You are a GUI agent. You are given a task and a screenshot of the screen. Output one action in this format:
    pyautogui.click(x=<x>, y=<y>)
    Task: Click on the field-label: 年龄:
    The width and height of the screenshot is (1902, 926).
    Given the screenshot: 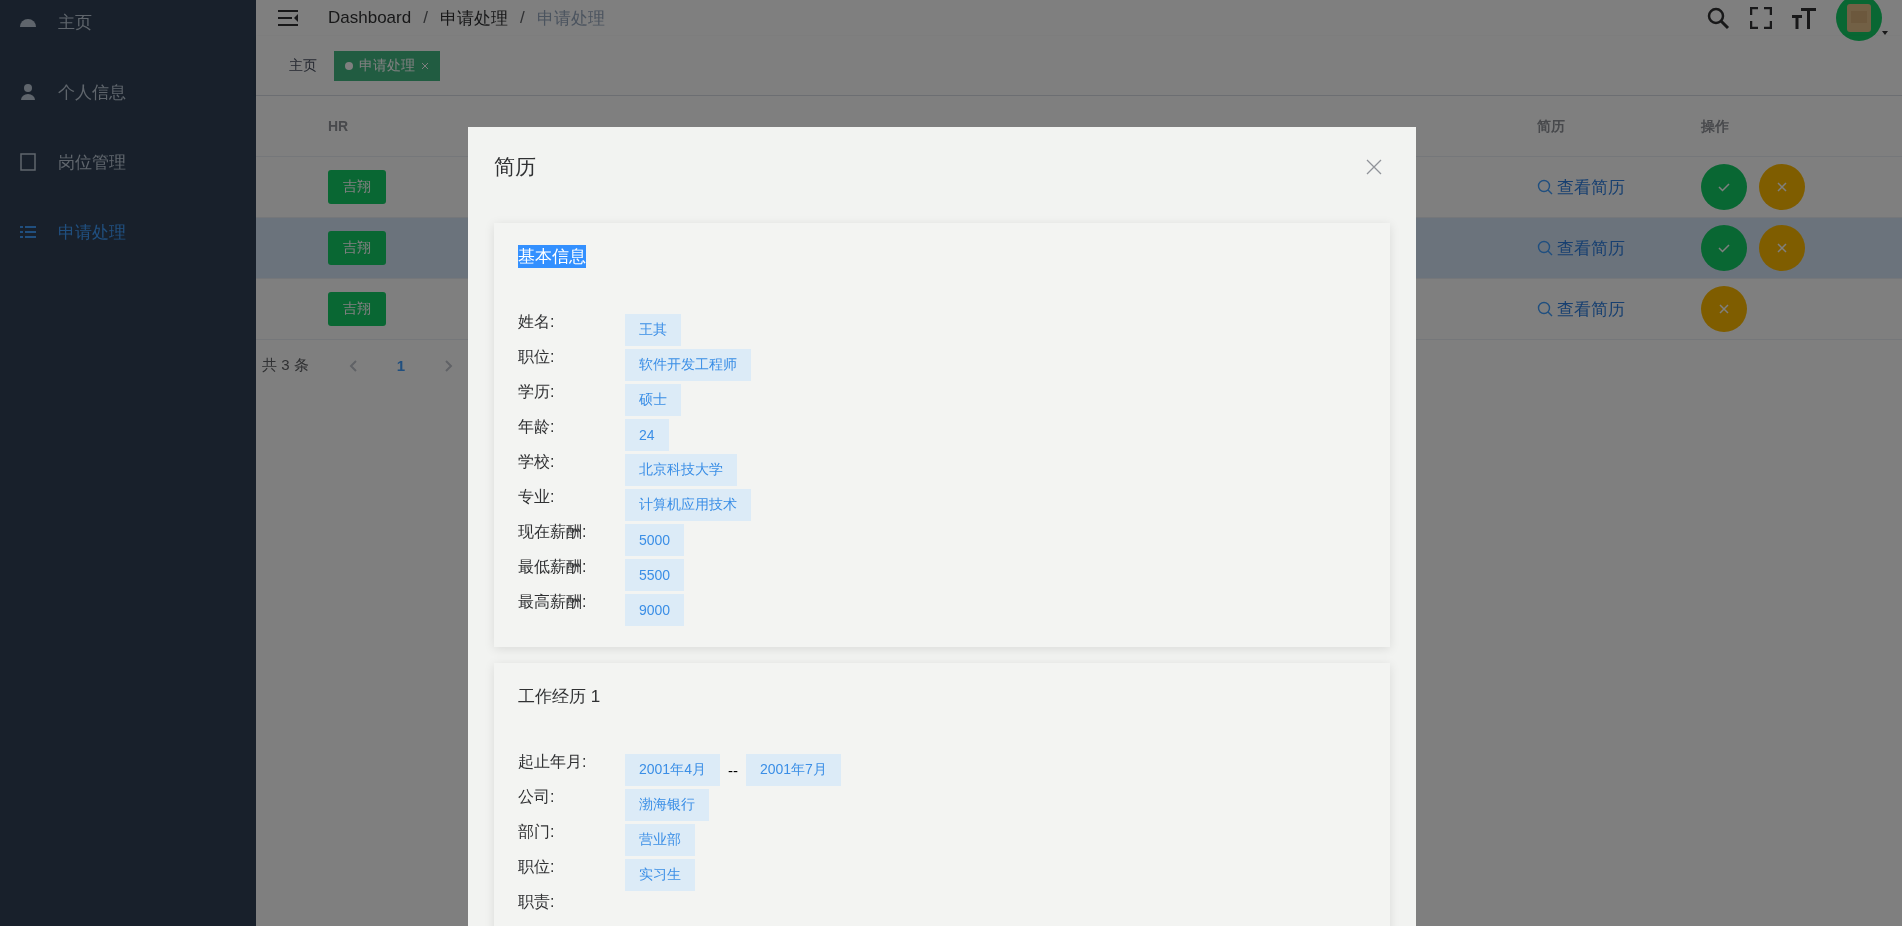 What is the action you would take?
    pyautogui.click(x=537, y=427)
    